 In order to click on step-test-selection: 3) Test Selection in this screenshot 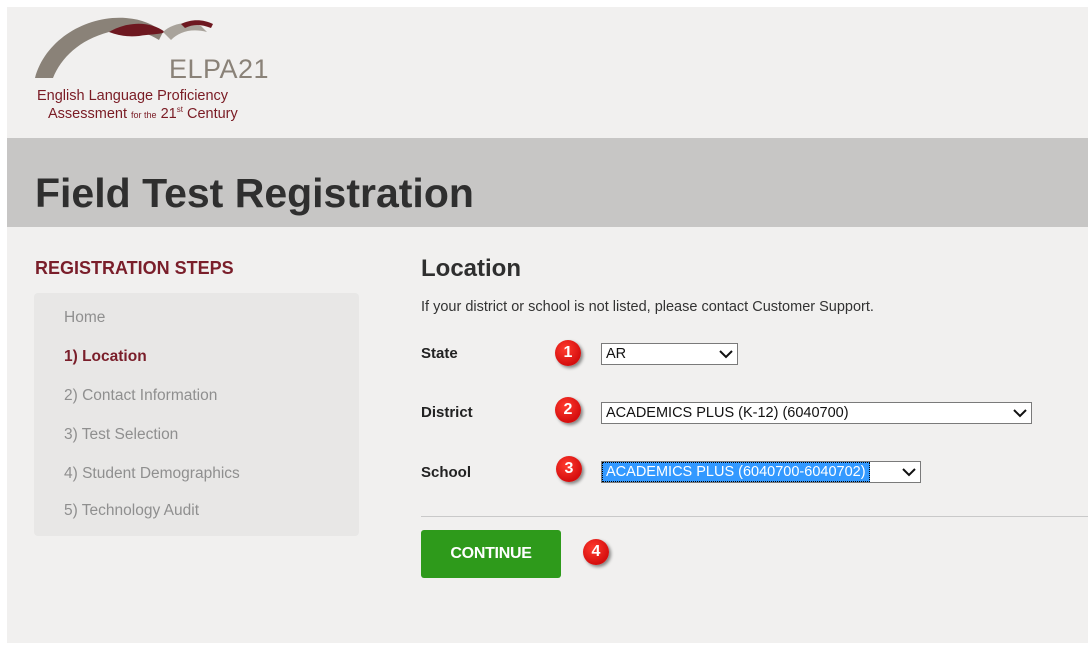, I will do `click(121, 435)`.